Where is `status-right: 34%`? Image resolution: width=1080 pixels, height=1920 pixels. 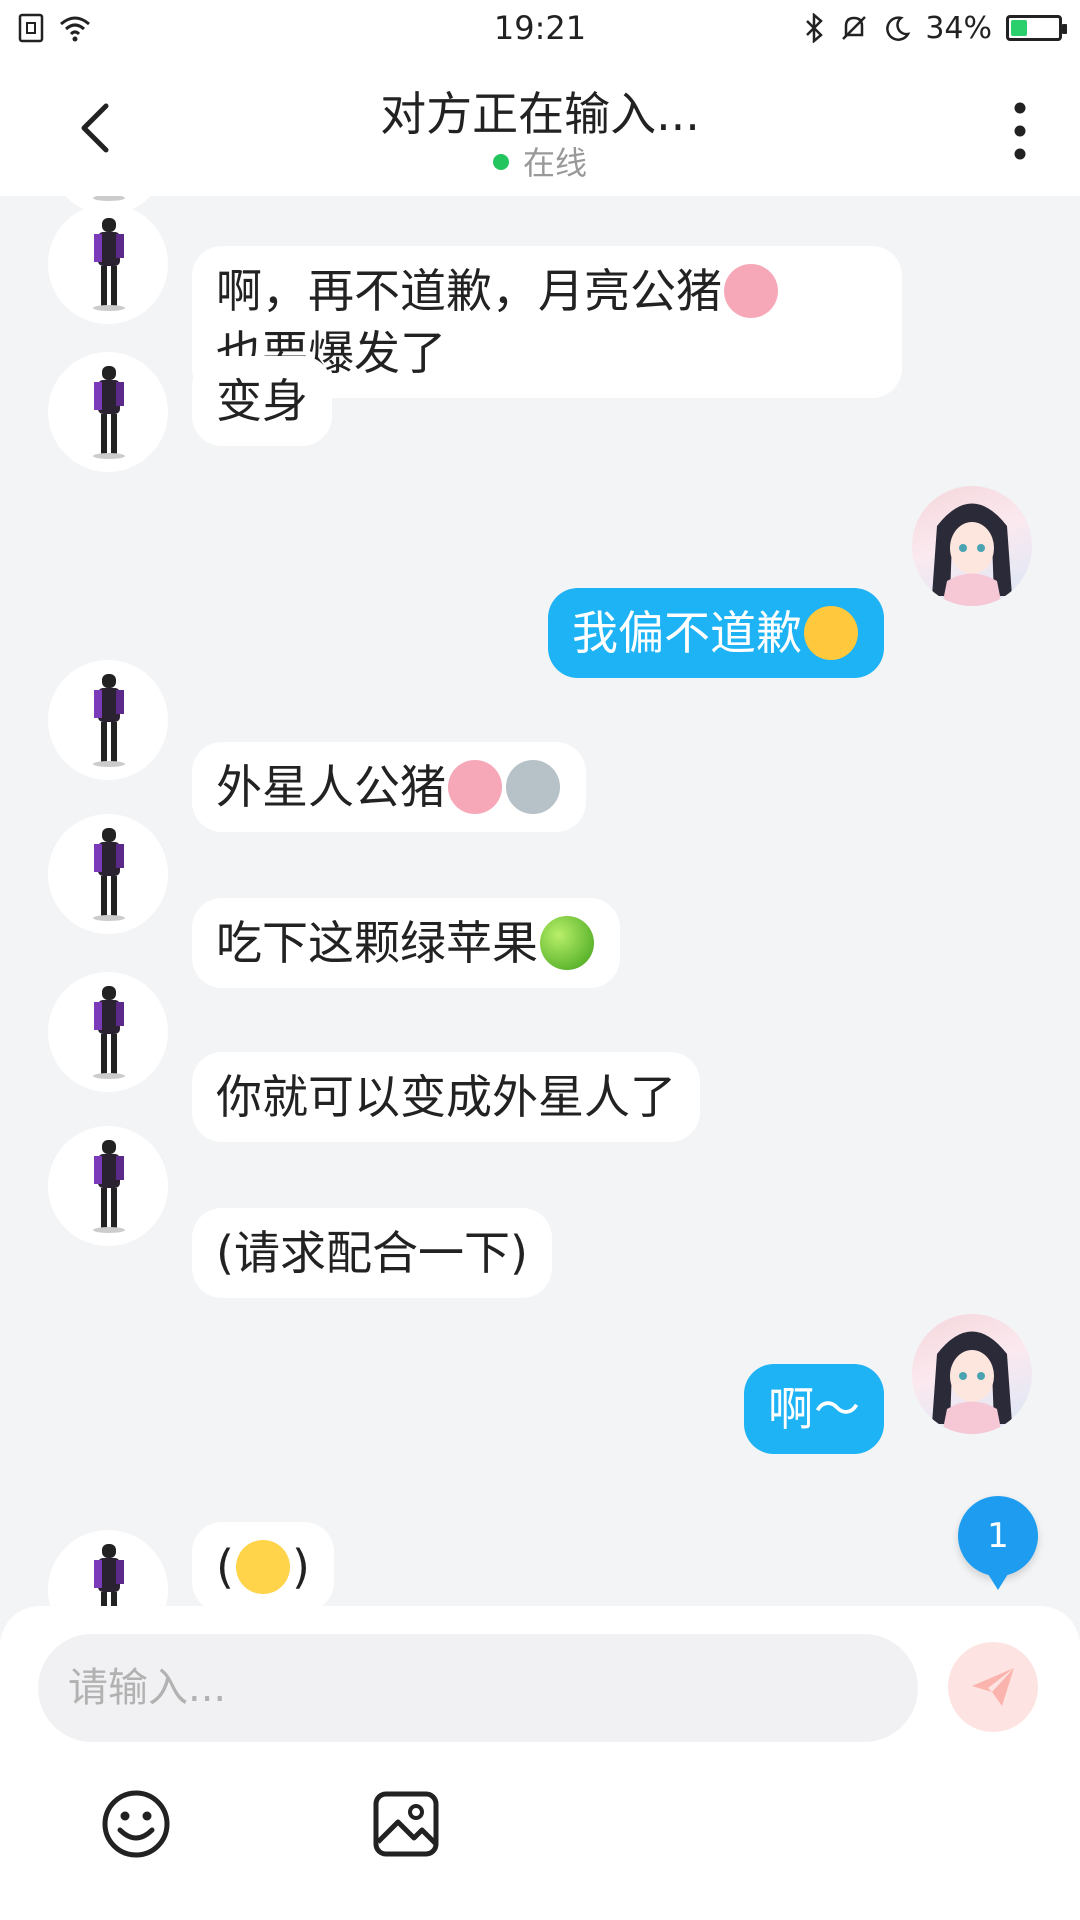
status-right: 34% is located at coordinates (935, 28).